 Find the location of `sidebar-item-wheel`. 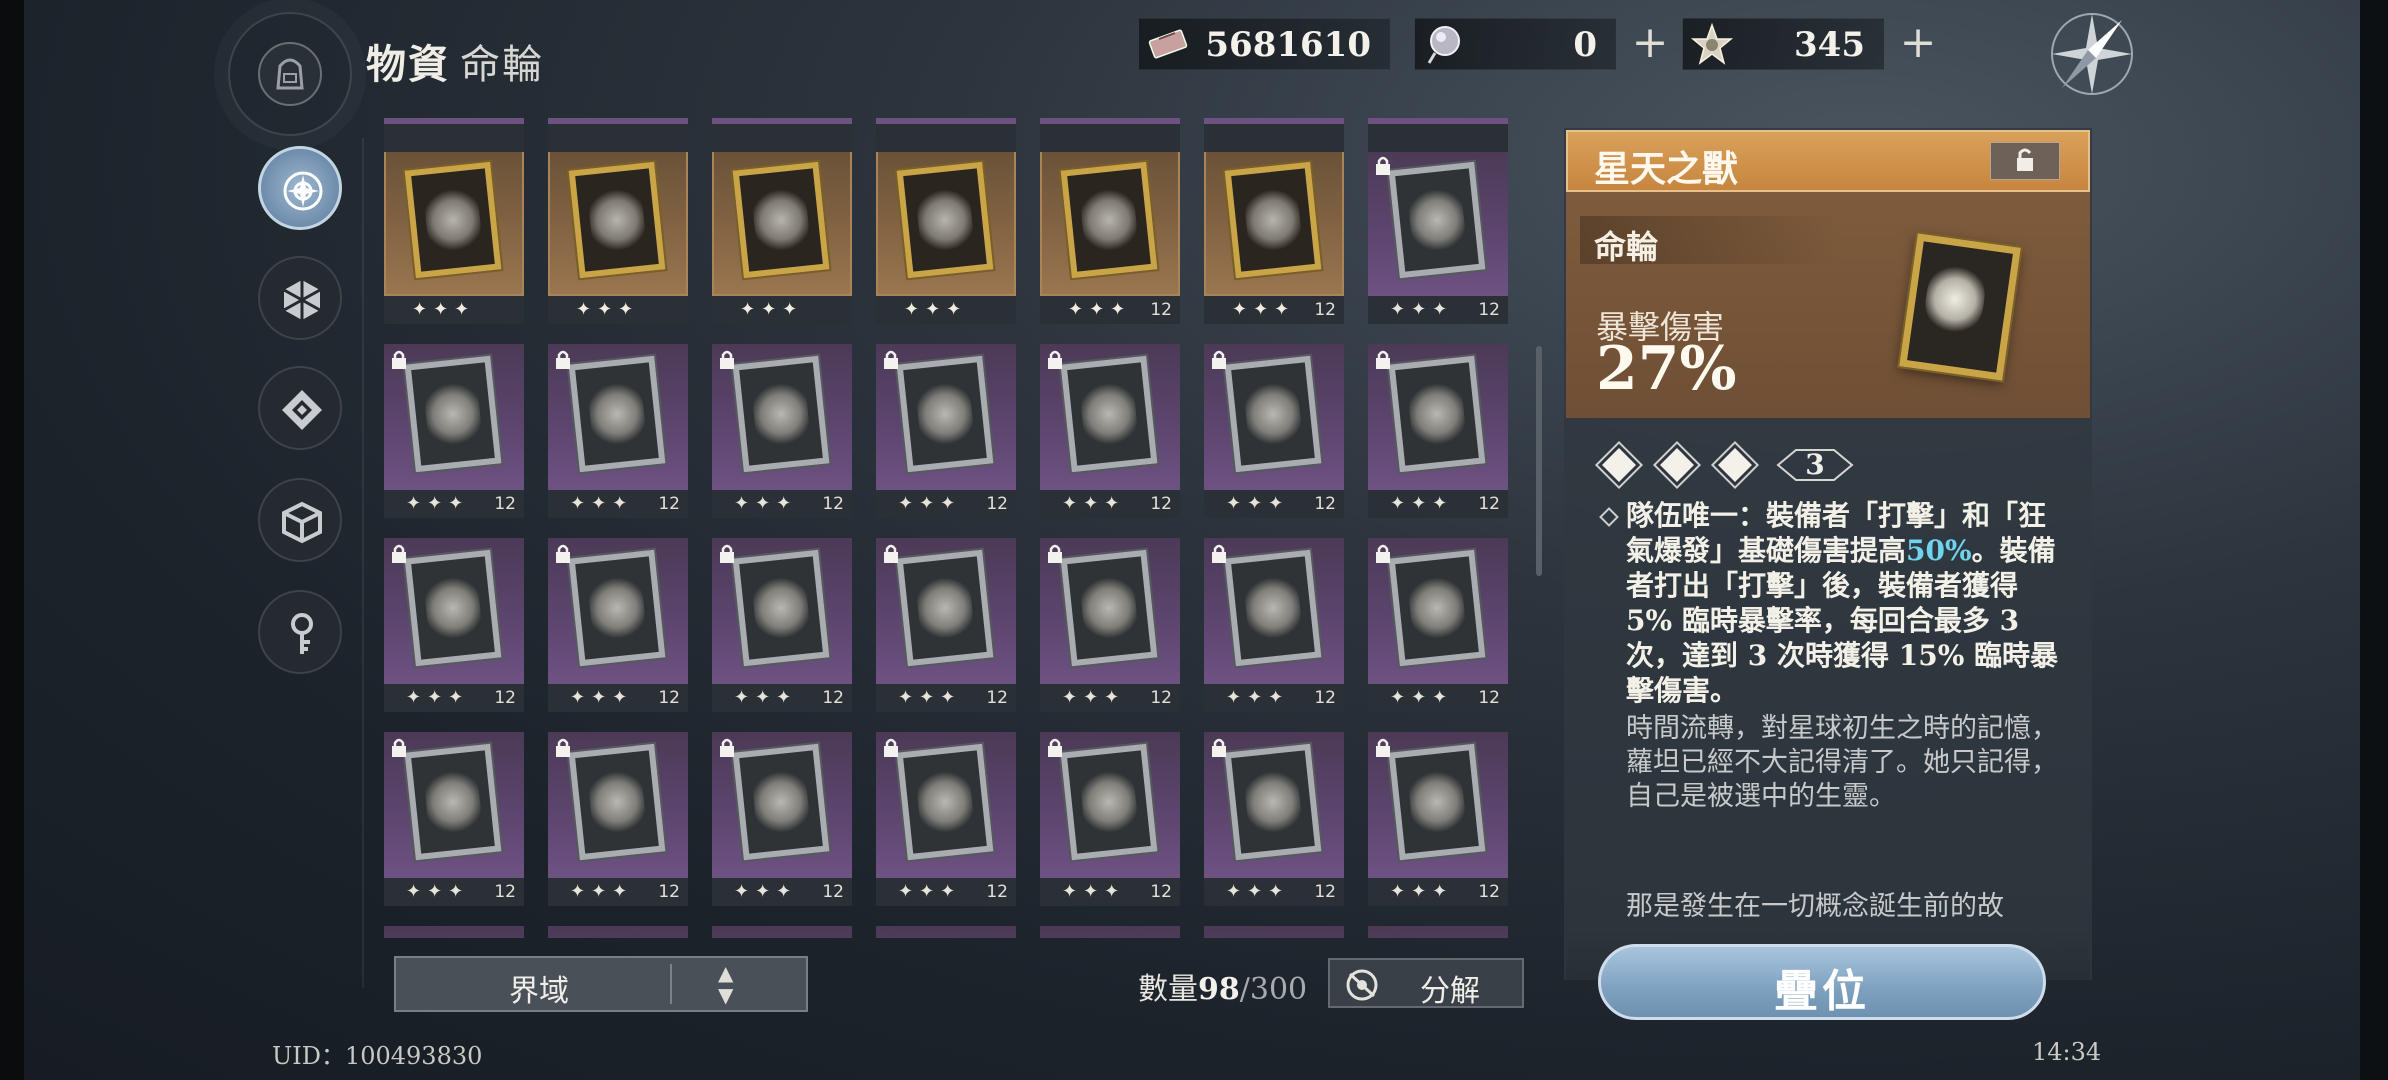

sidebar-item-wheel is located at coordinates (300, 188).